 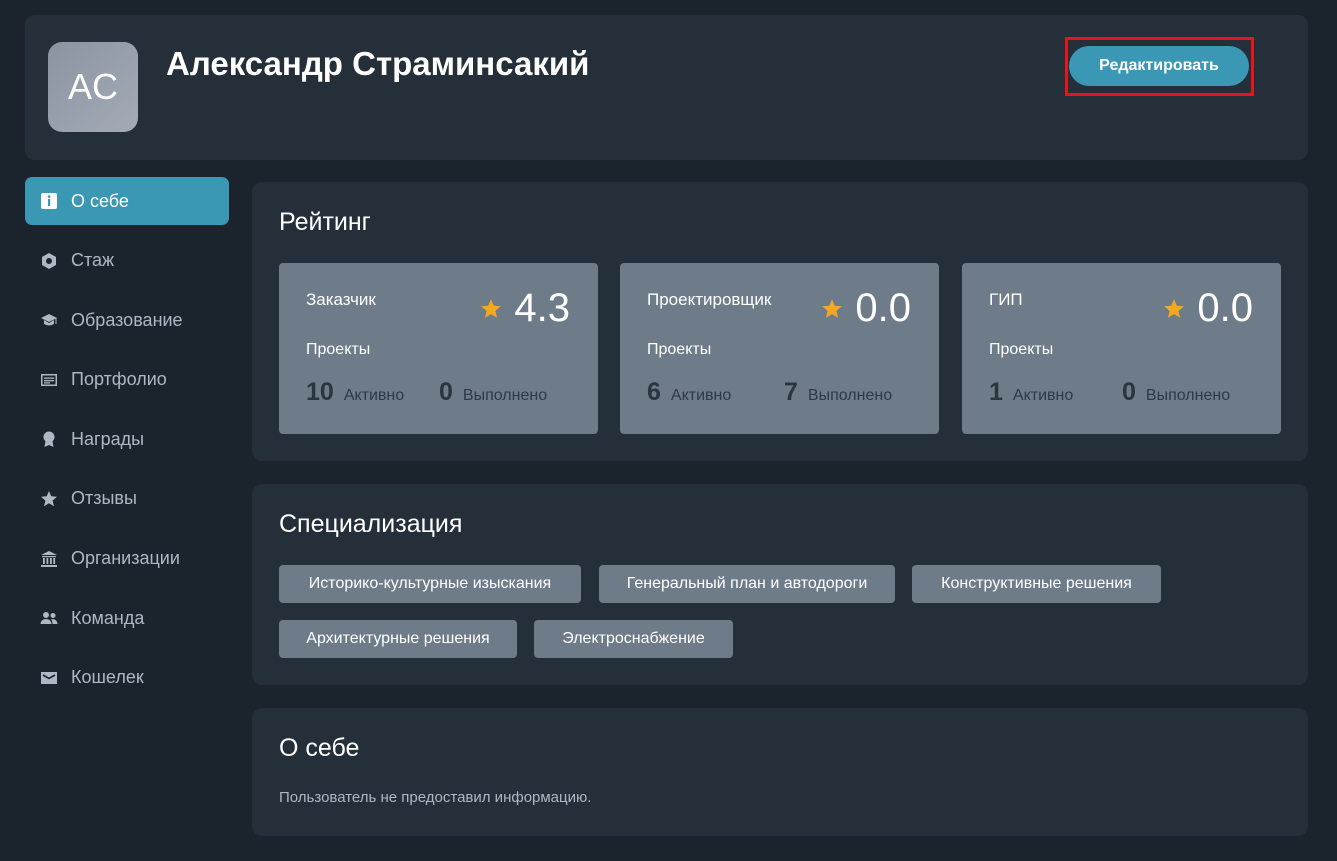 What do you see at coordinates (1159, 66) in the screenshot?
I see `edit-button: Редактировать` at bounding box center [1159, 66].